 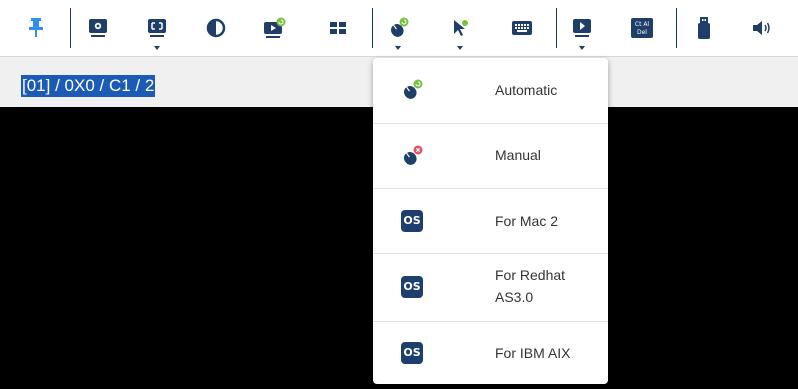 What do you see at coordinates (533, 353) in the screenshot?
I see `menu-item-label: For IBM AIX` at bounding box center [533, 353].